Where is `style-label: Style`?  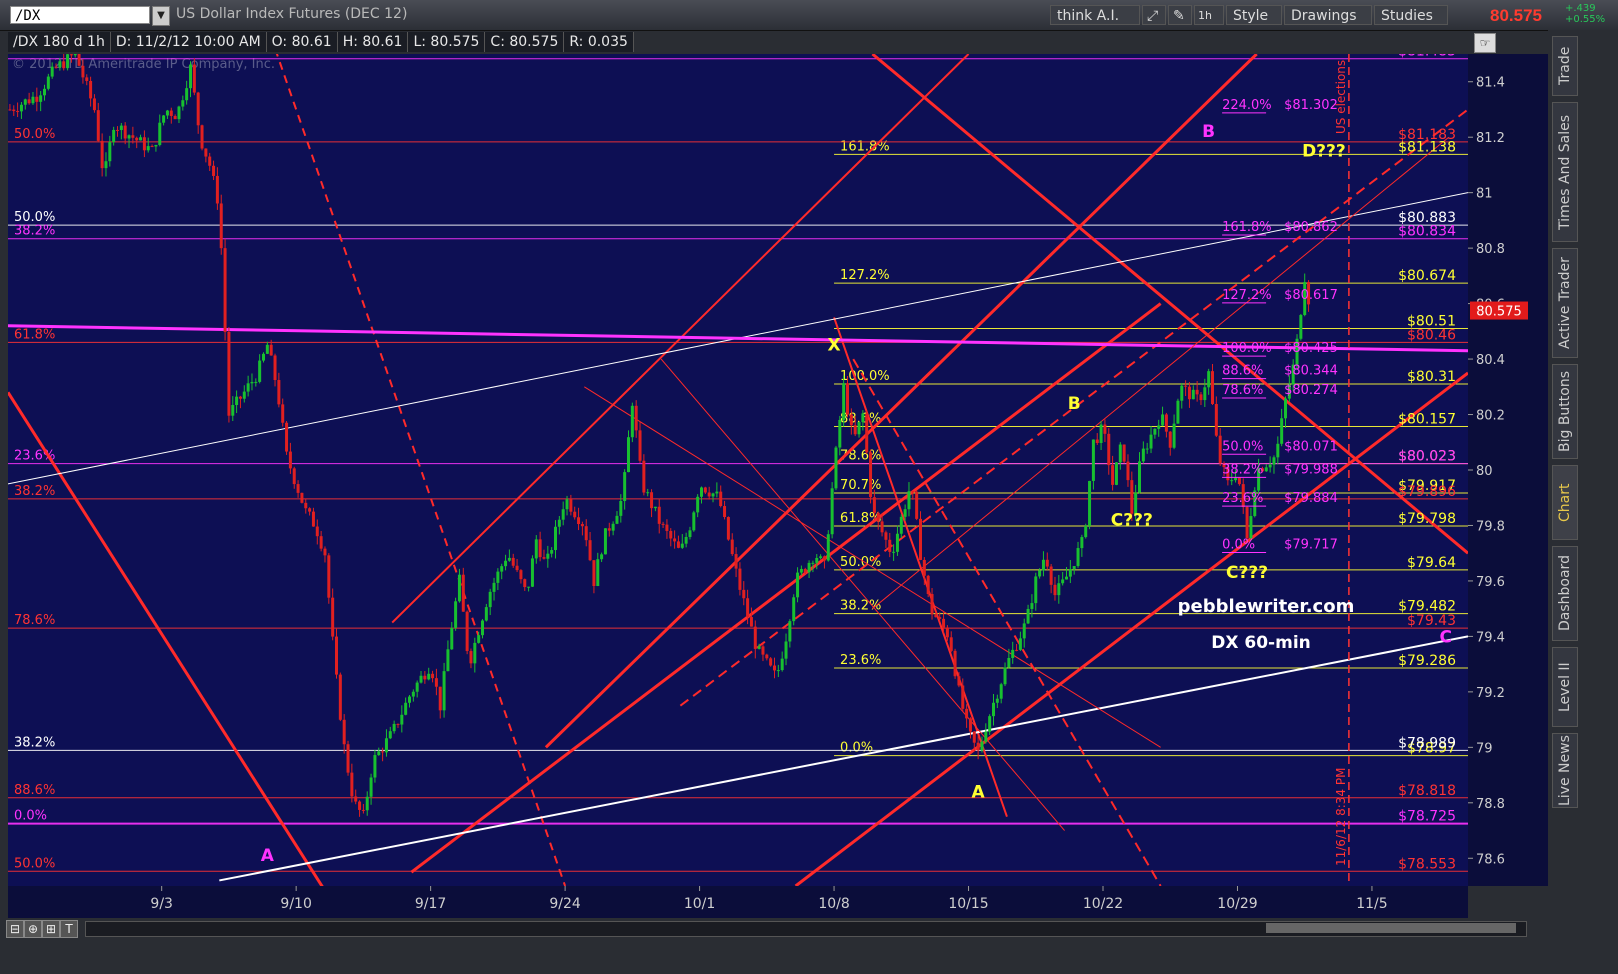 style-label: Style is located at coordinates (1251, 16).